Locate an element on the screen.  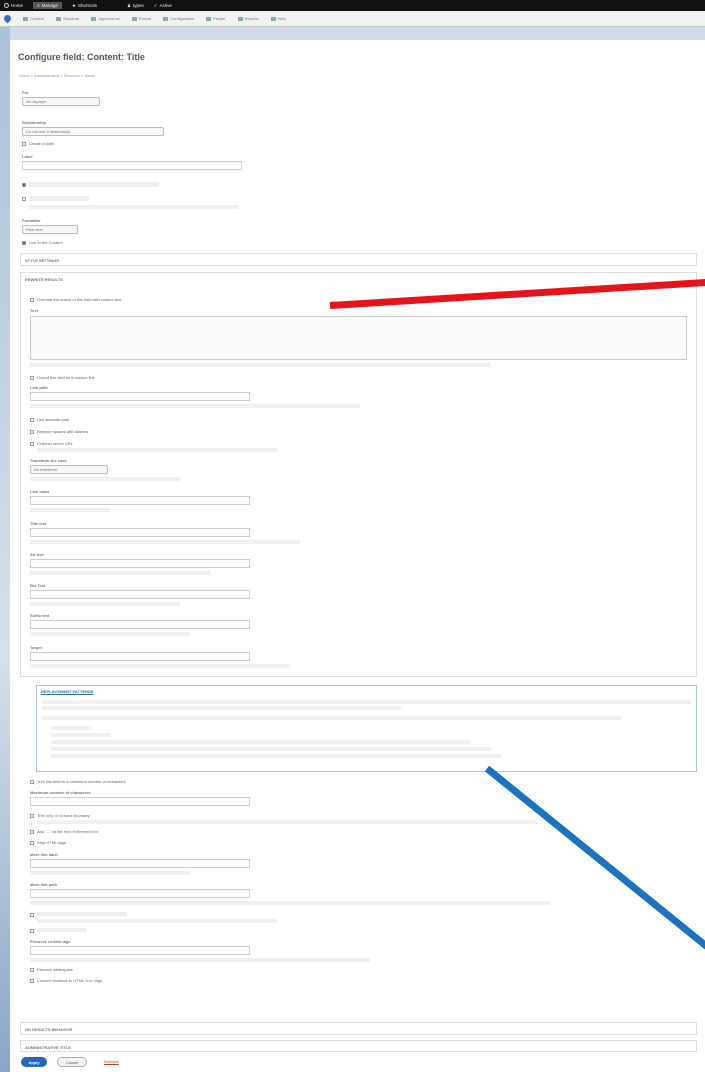
apply-button: Apply is located at coordinates (34, 1062).